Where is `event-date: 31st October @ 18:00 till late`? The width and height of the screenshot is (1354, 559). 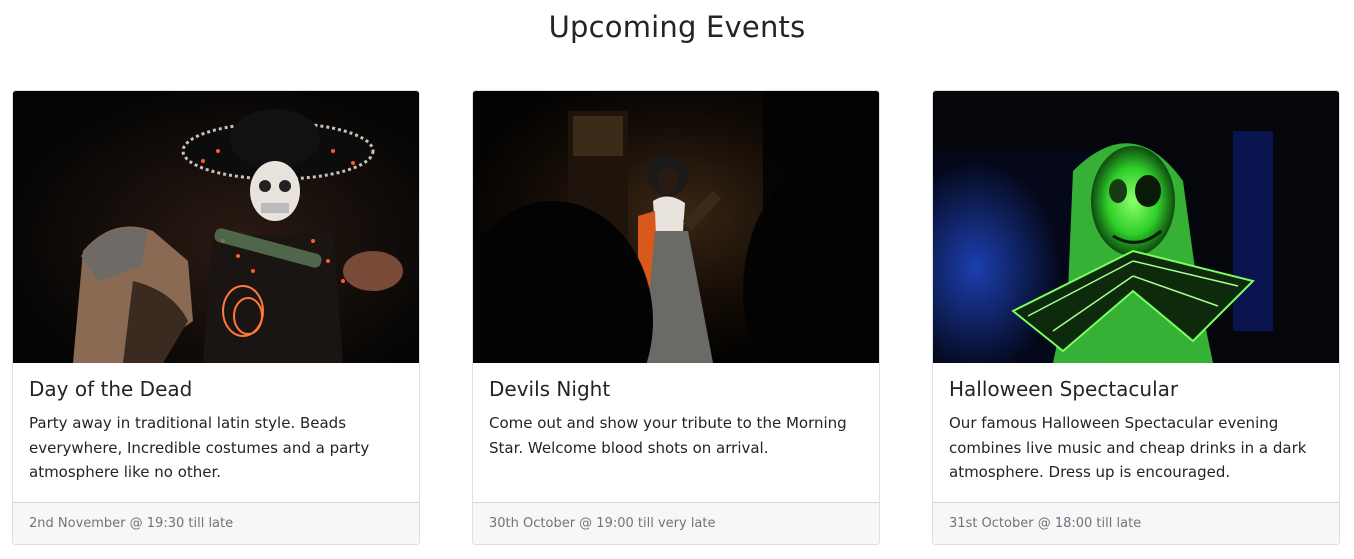 event-date: 31st October @ 18:00 till late is located at coordinates (1136, 523).